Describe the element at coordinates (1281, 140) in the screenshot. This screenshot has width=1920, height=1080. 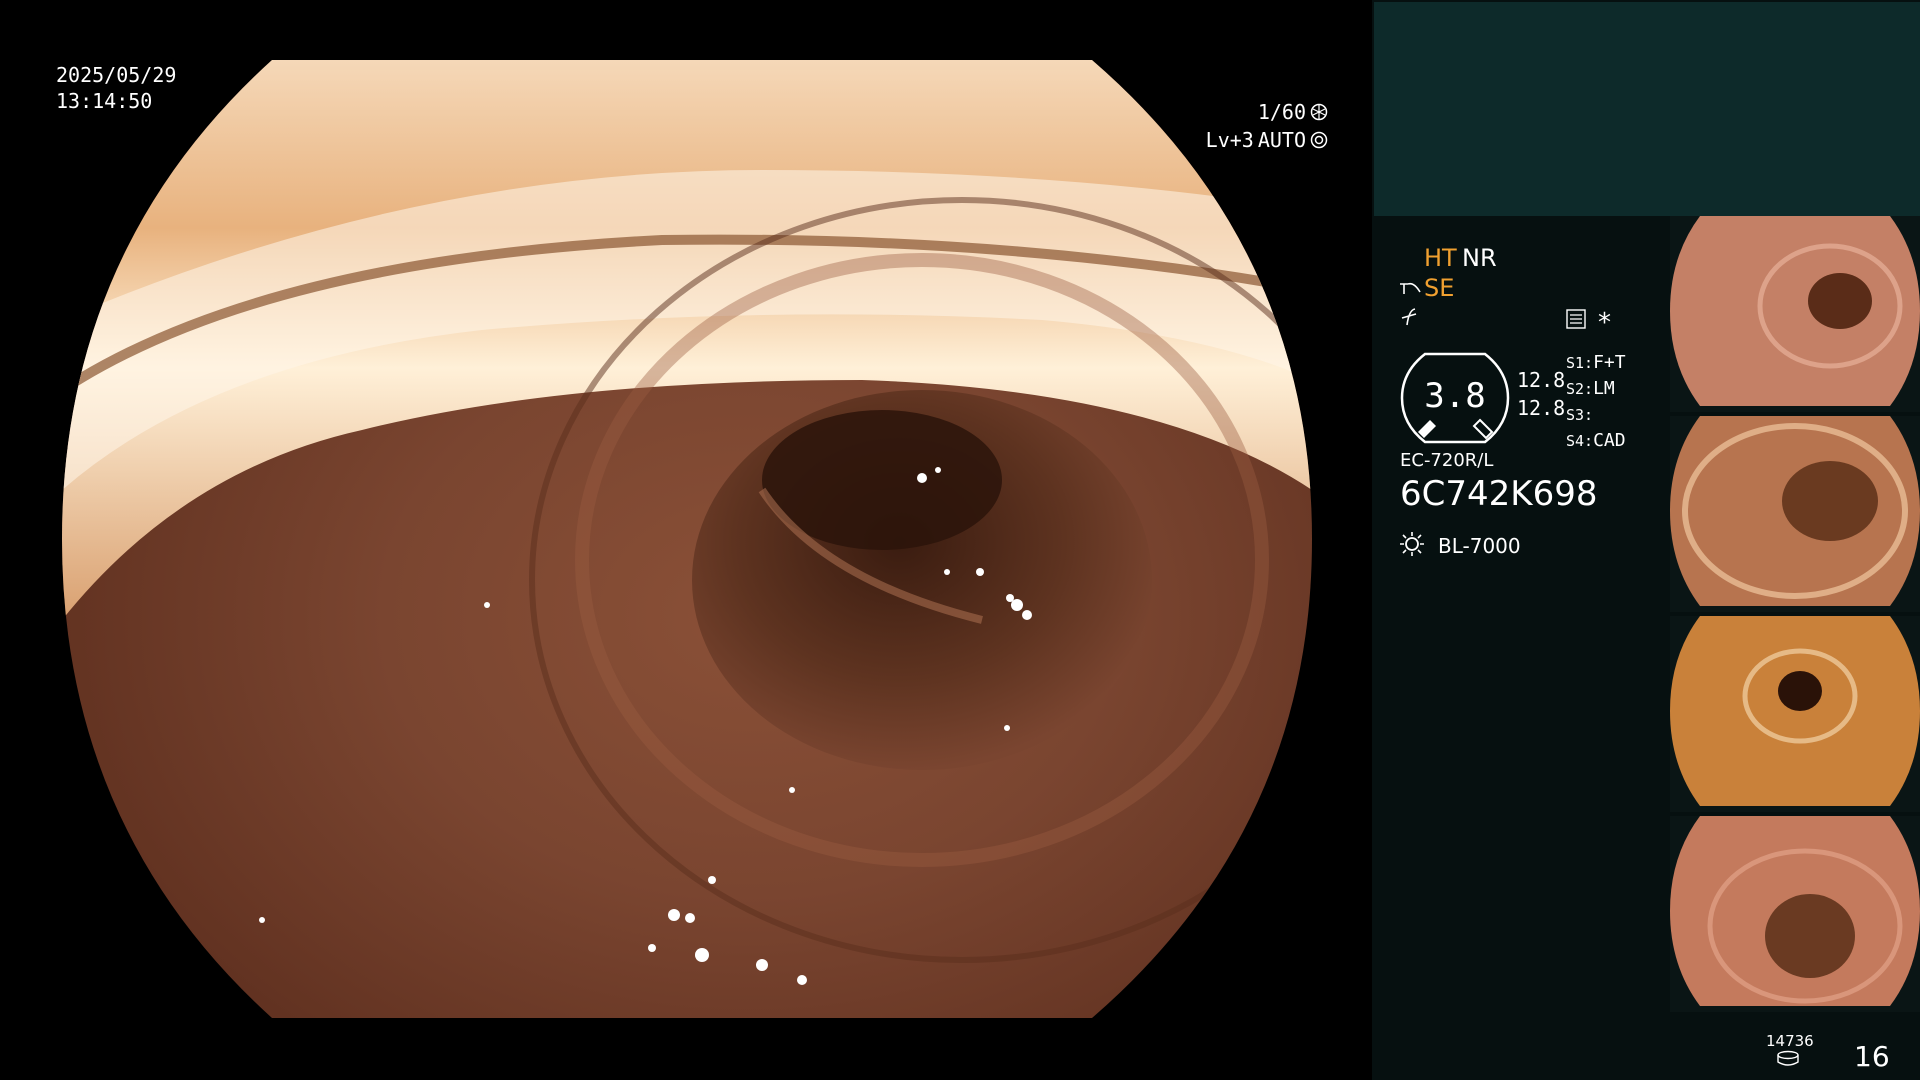
I see `iris-mode: AUTO` at that location.